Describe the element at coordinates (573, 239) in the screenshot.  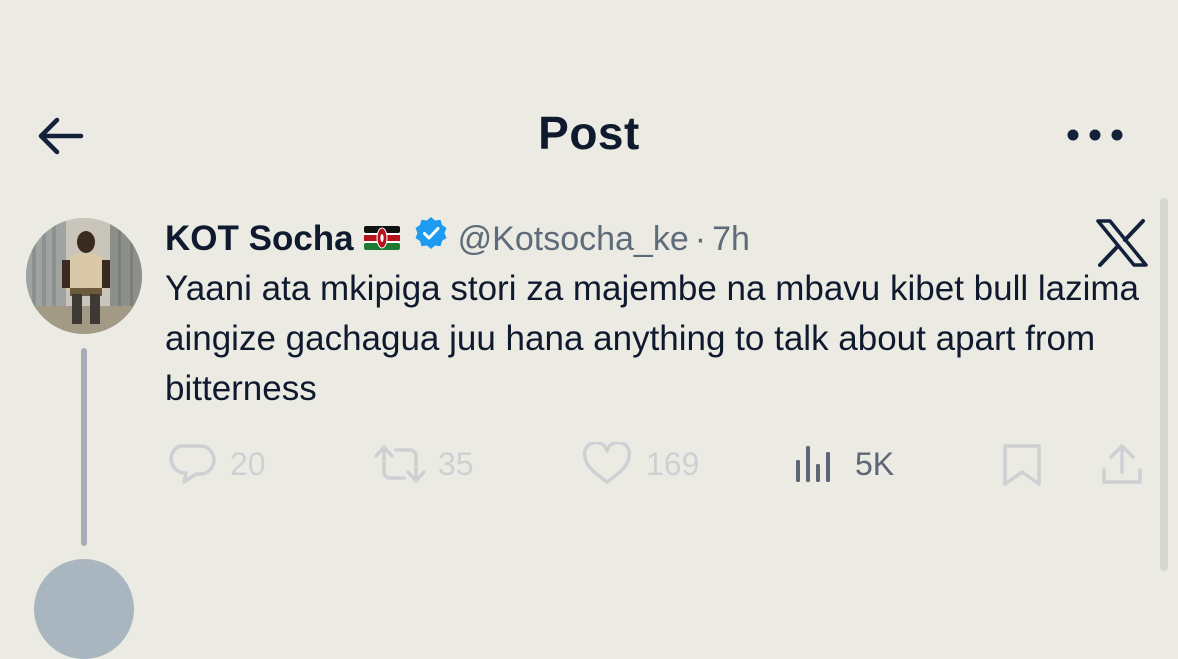
I see `user-handle: @Kotsocha_ke` at that location.